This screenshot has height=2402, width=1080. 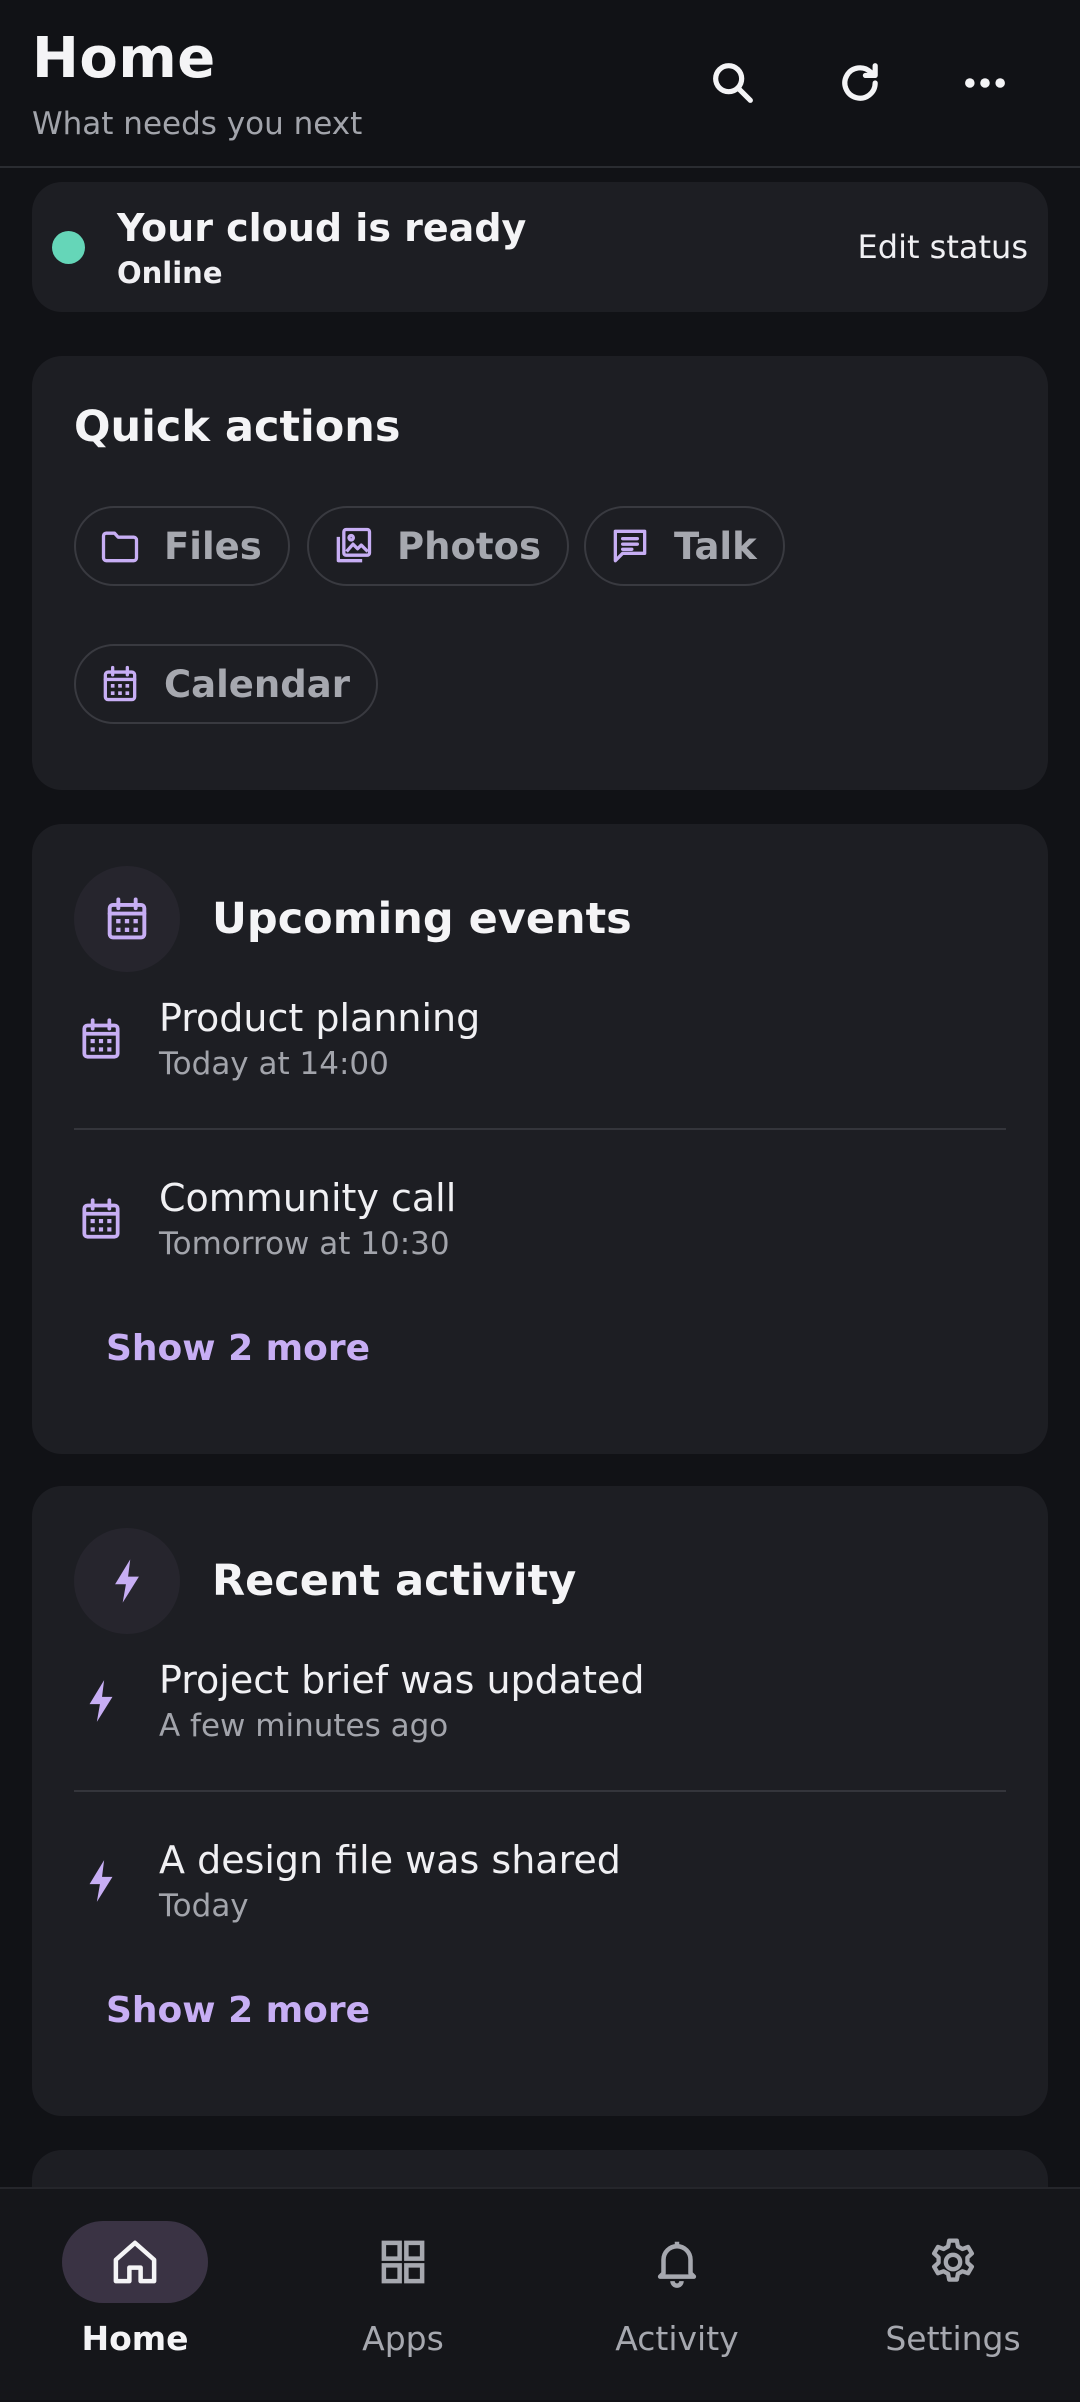 What do you see at coordinates (394, 1581) in the screenshot?
I see `activity-heading: Recent activity` at bounding box center [394, 1581].